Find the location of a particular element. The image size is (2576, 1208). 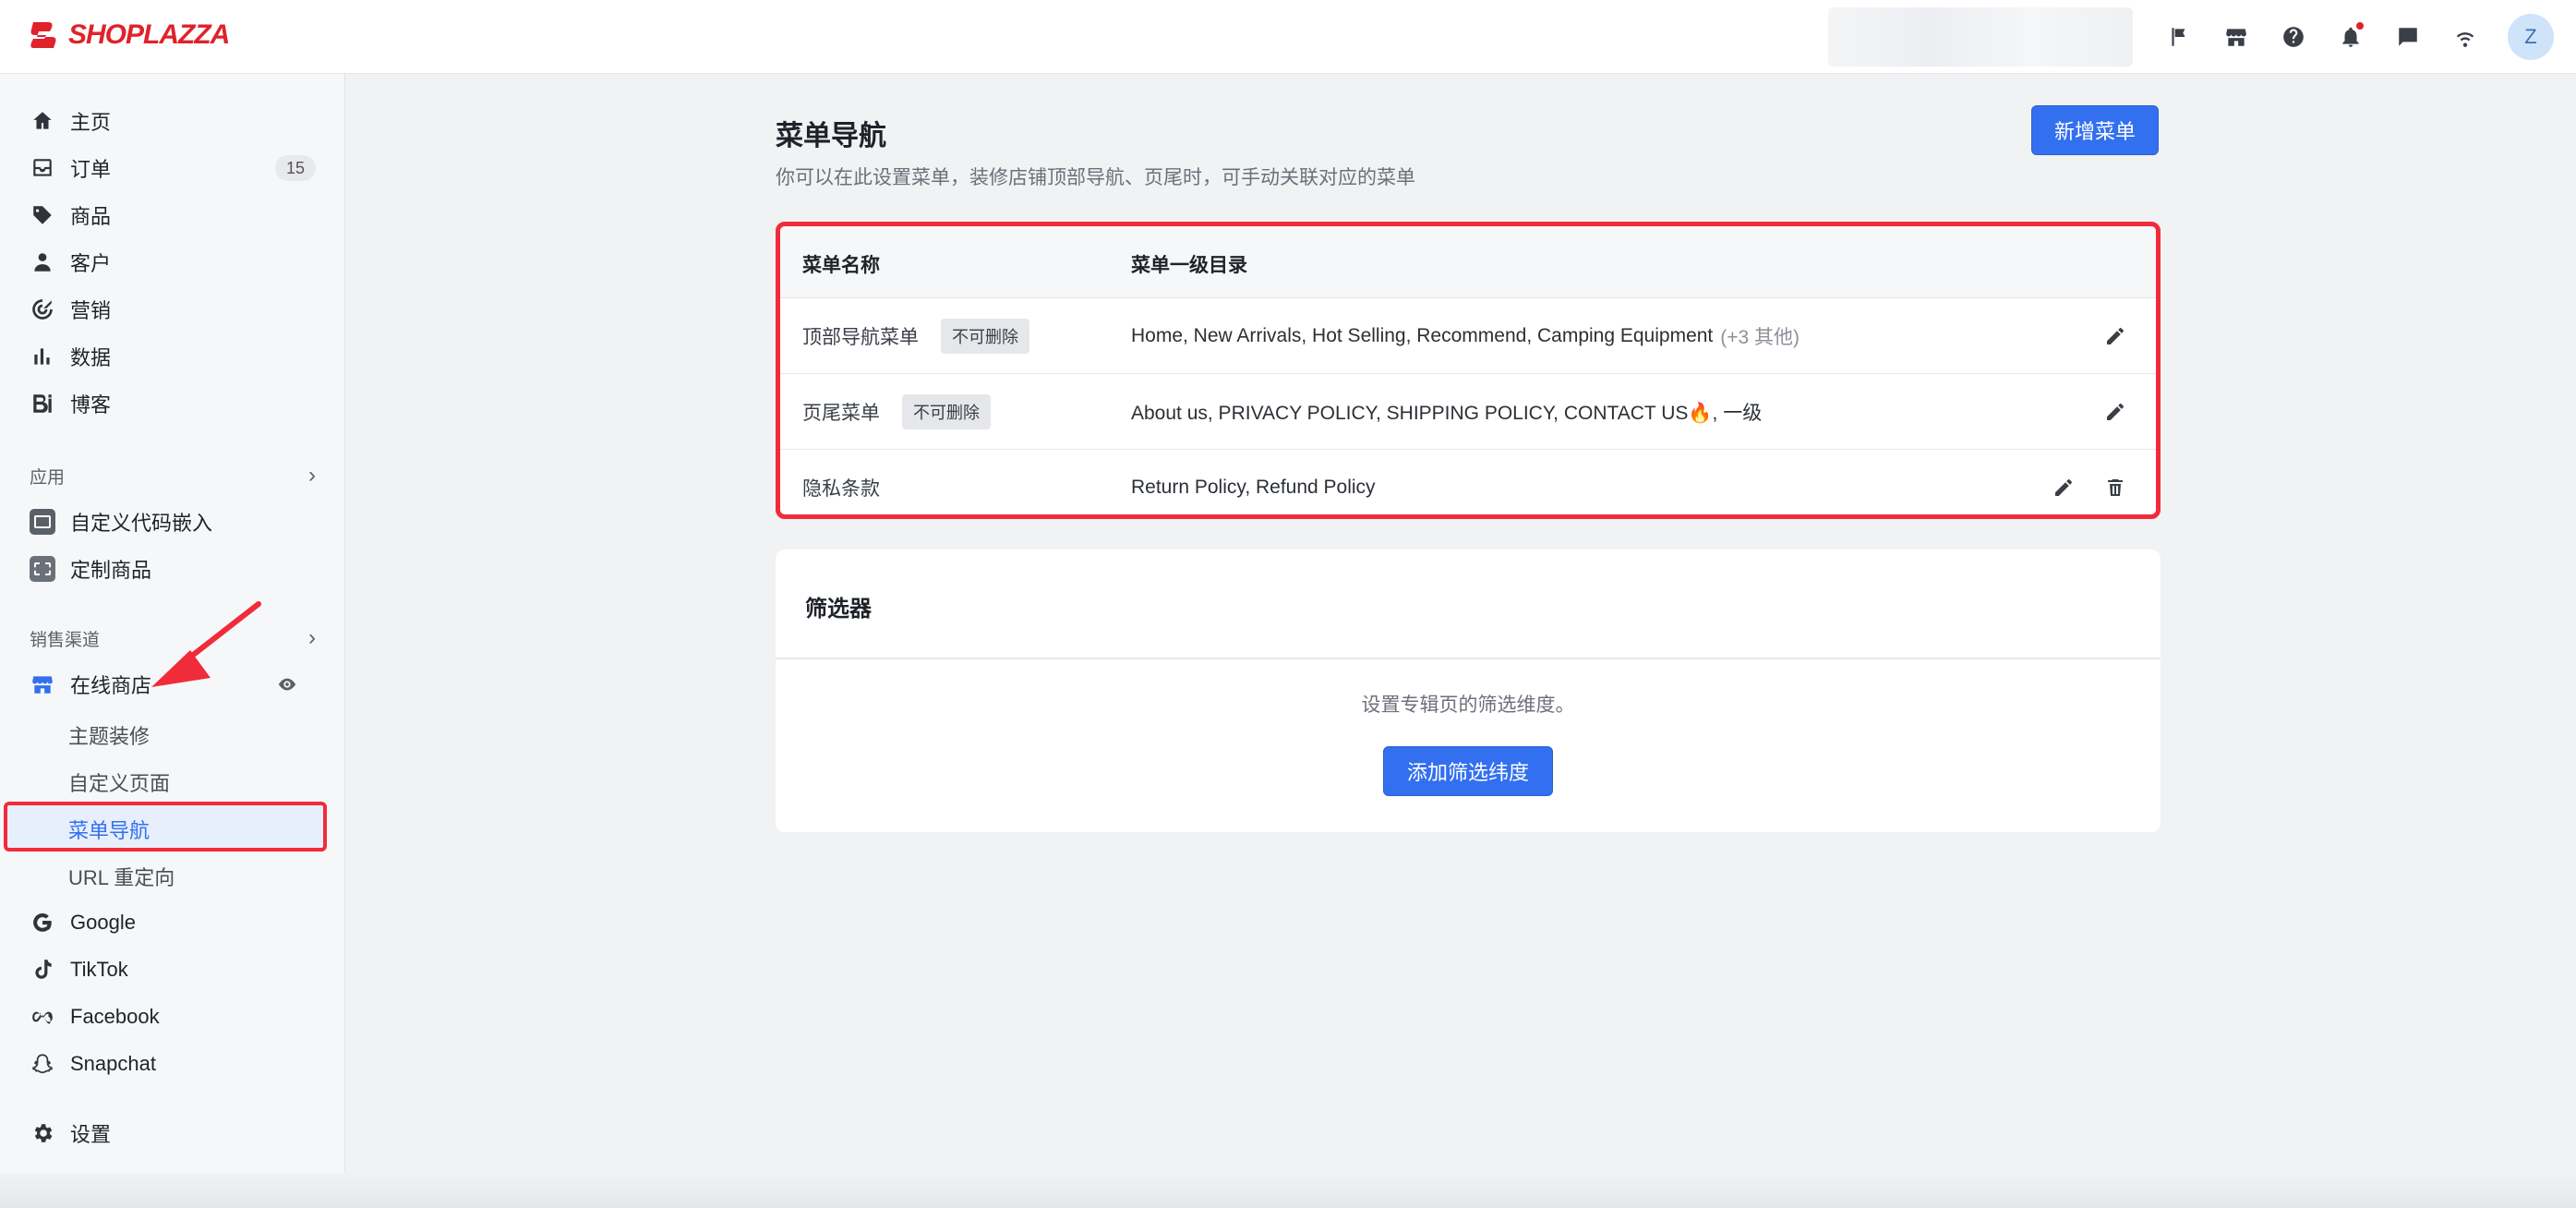

sidebar-subitem-url-redirect: URL 重定向 is located at coordinates (121, 876).